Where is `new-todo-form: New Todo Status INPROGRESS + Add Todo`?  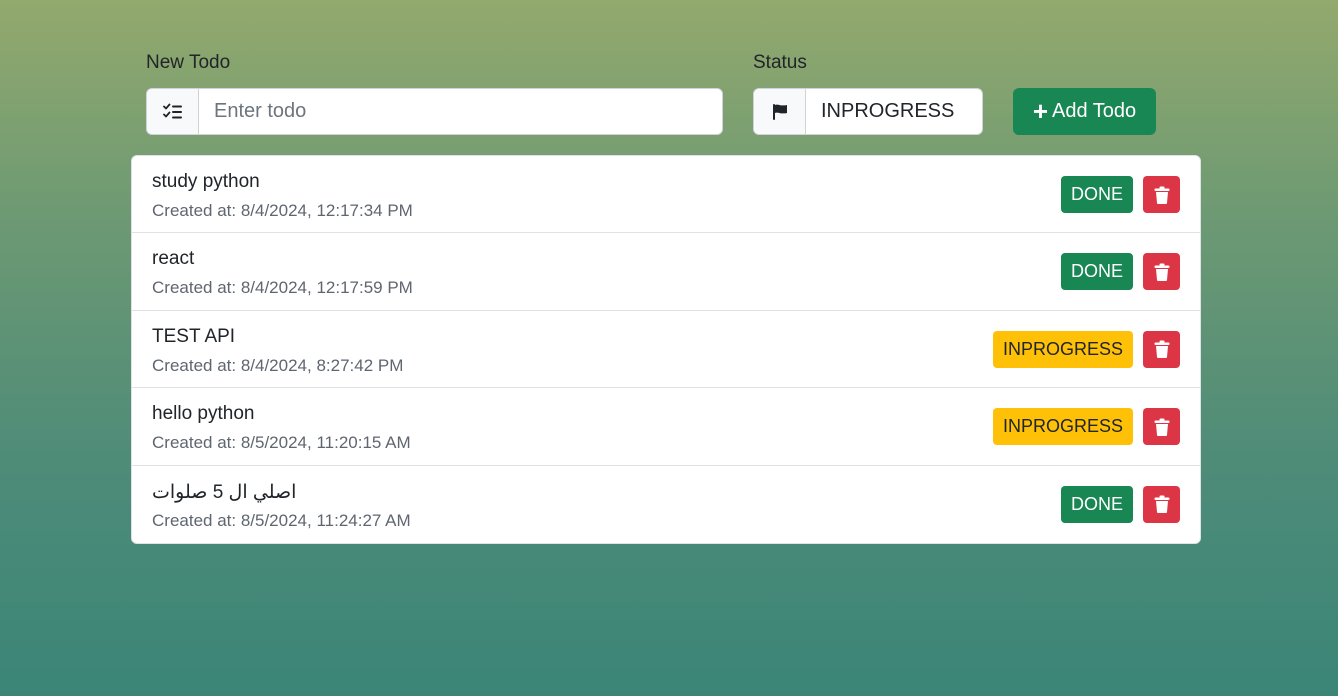 new-todo-form: New Todo Status INPROGRESS + Add Todo is located at coordinates (661, 95).